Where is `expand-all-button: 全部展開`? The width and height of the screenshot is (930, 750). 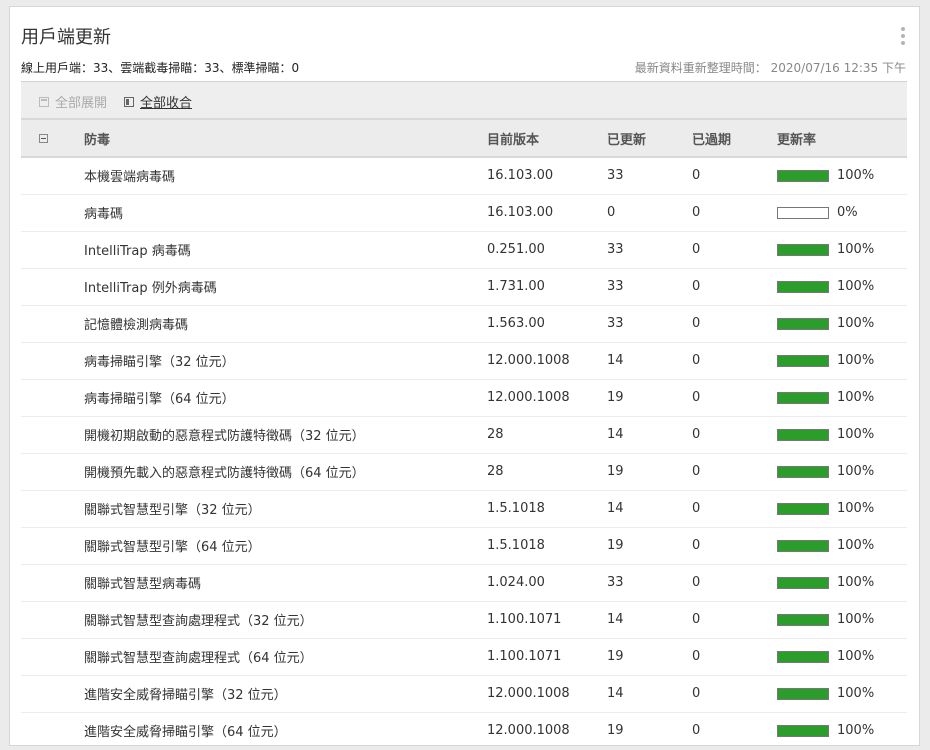 expand-all-button: 全部展開 is located at coordinates (73, 101).